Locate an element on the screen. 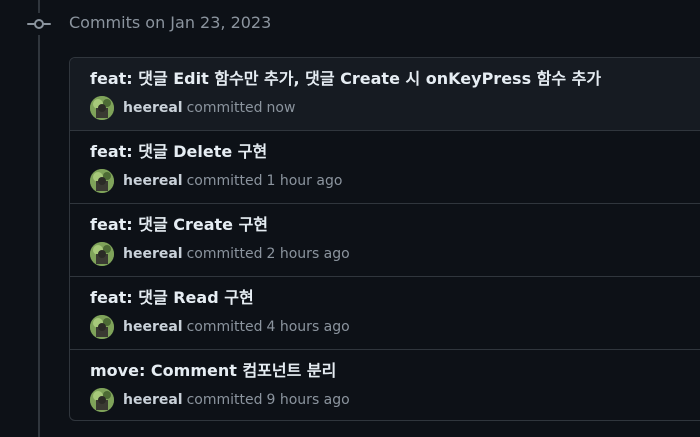 Image resolution: width=700 pixels, height=437 pixels. git-commit-icon is located at coordinates (39, 24).